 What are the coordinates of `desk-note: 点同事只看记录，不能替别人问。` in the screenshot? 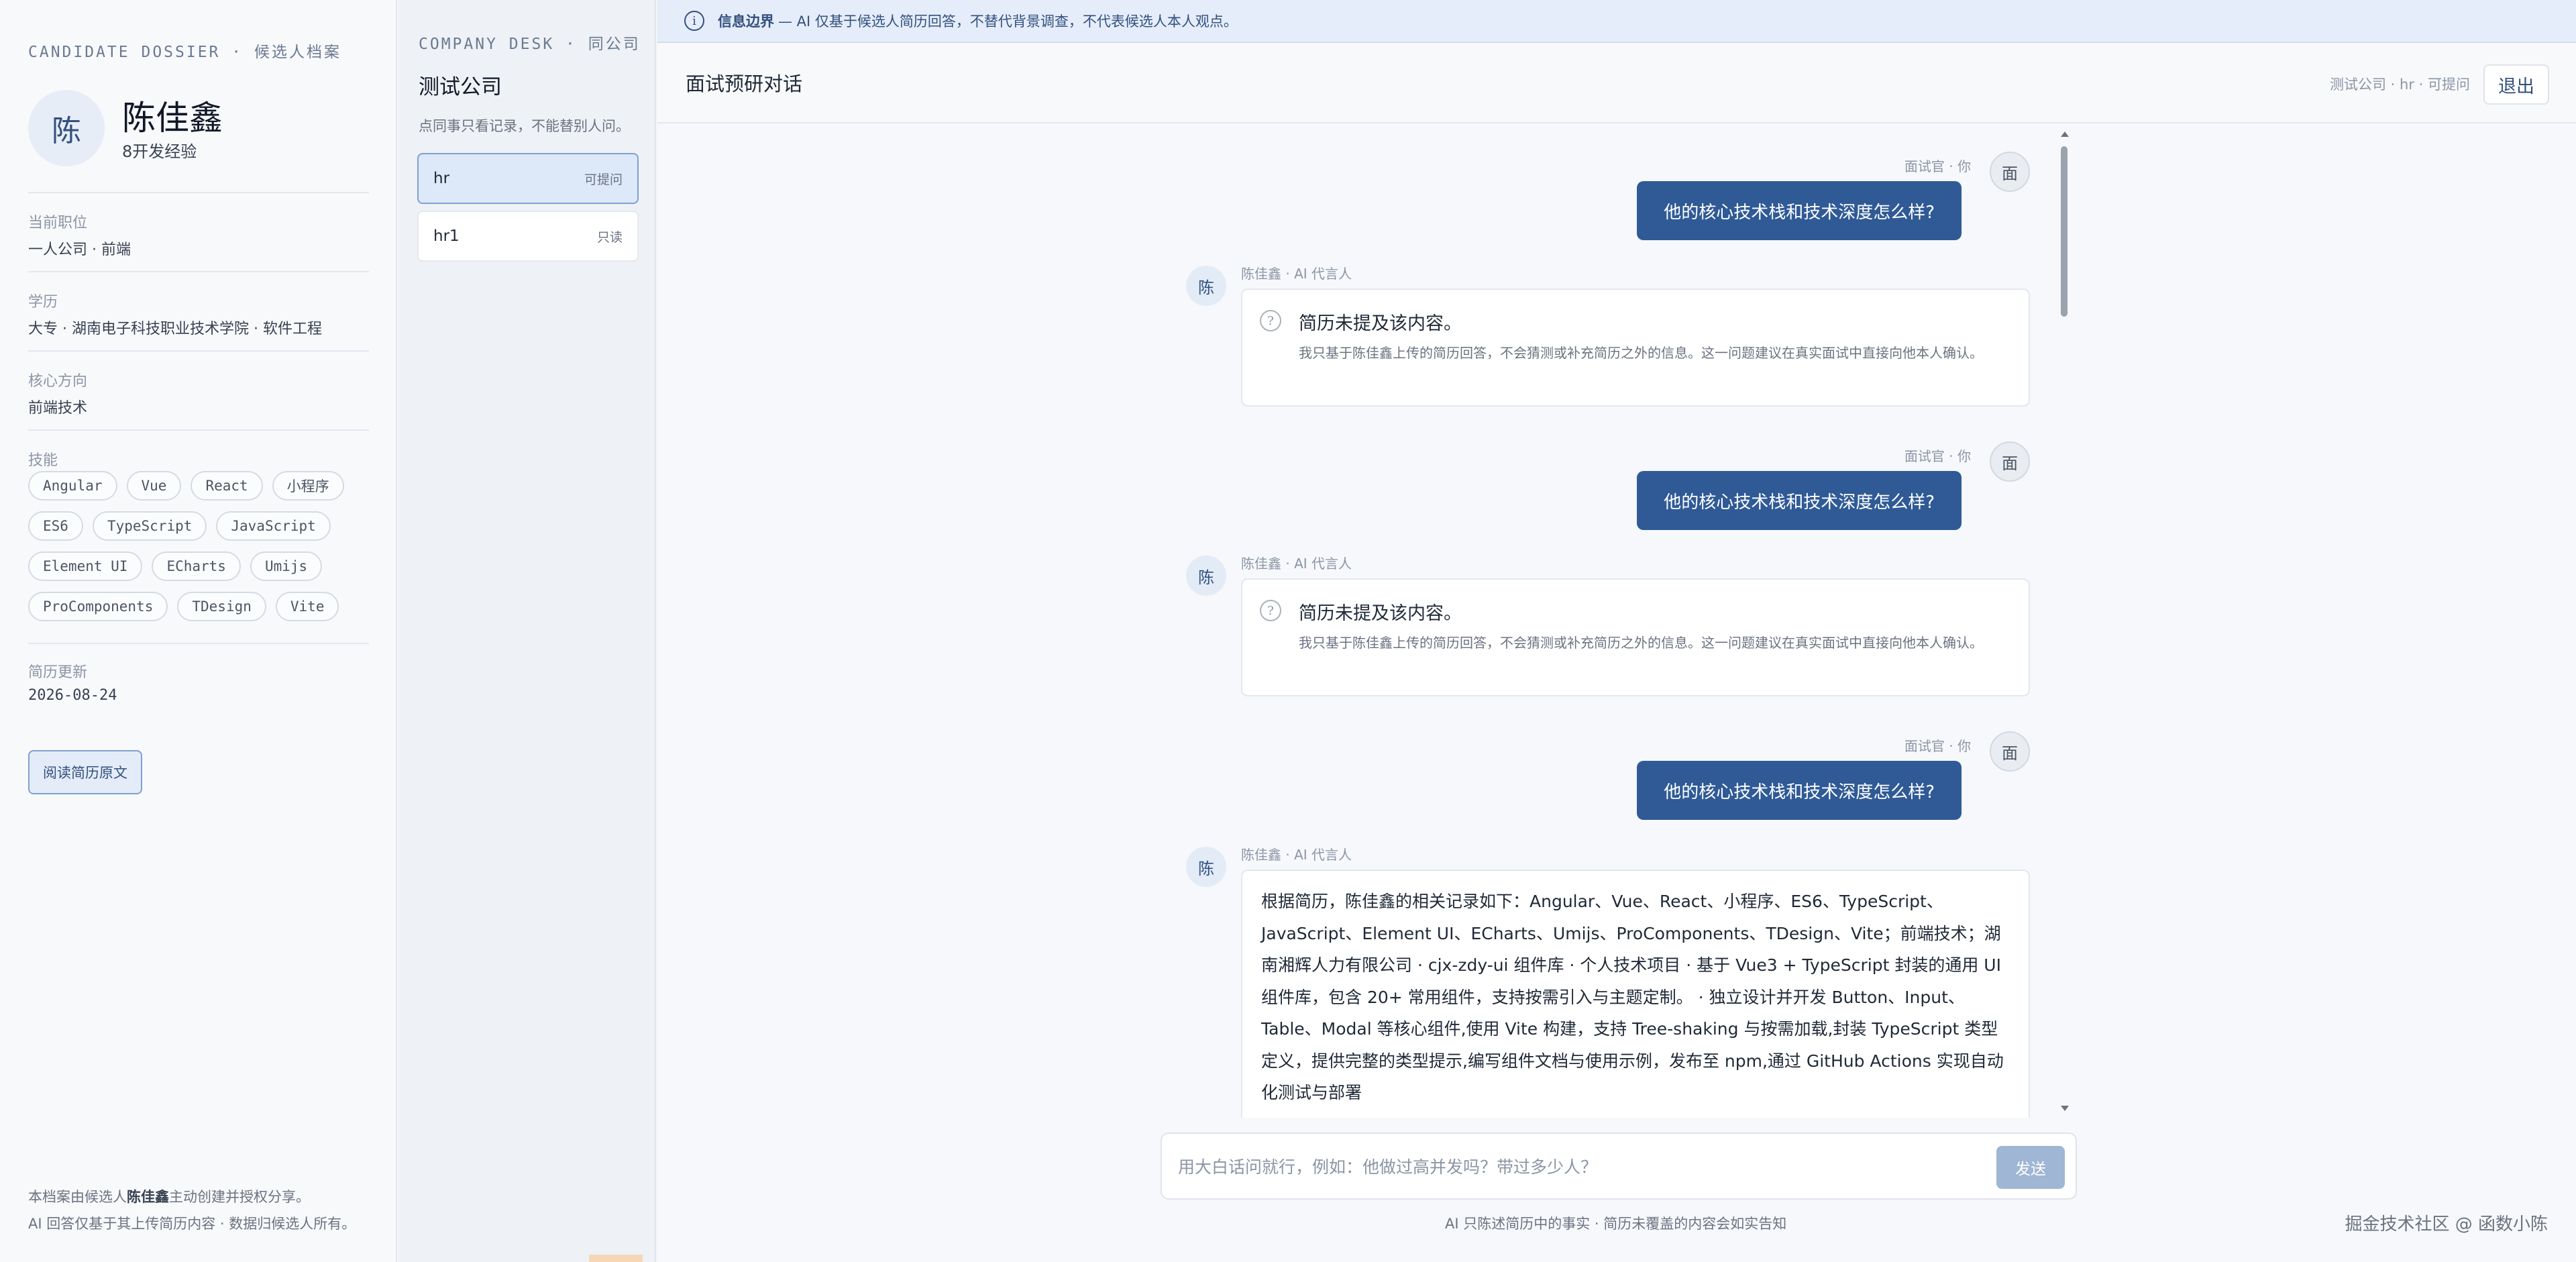 It's located at (524, 126).